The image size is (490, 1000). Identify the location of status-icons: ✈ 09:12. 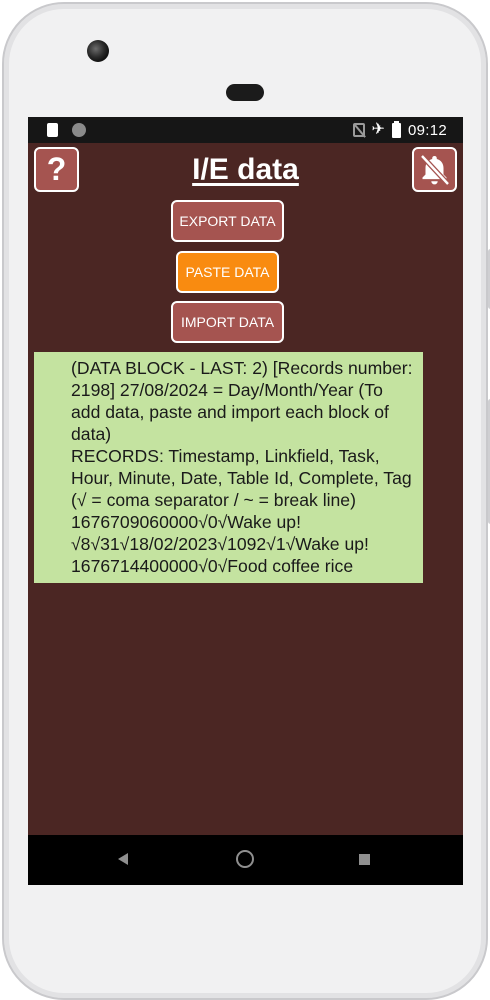
(399, 129).